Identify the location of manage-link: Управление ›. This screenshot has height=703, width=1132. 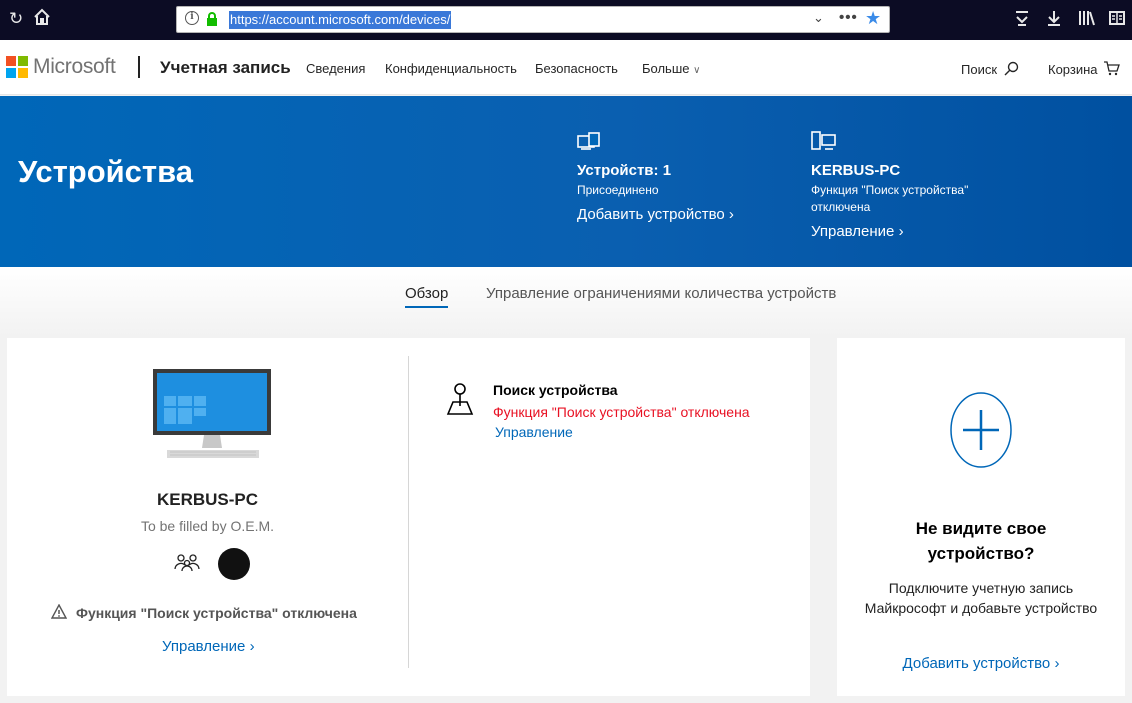
(857, 231).